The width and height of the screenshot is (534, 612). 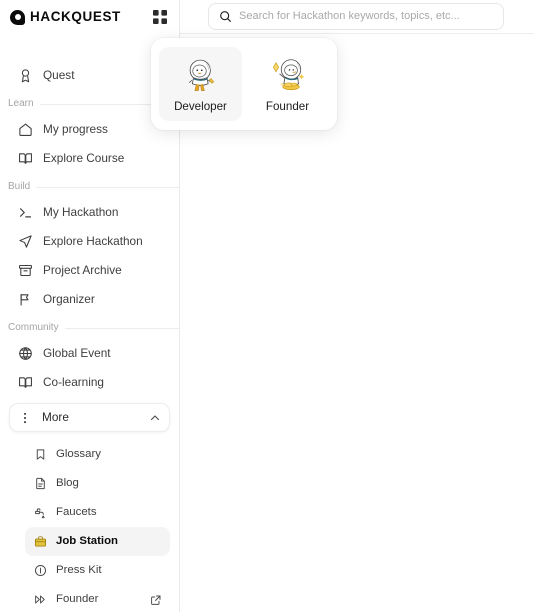 I want to click on sidebar-subitem-founder: Founder, so click(x=97, y=598).